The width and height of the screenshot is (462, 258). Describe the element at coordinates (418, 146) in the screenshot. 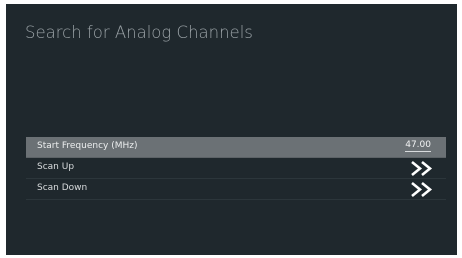

I see `start-frequency-input: 47.00` at that location.